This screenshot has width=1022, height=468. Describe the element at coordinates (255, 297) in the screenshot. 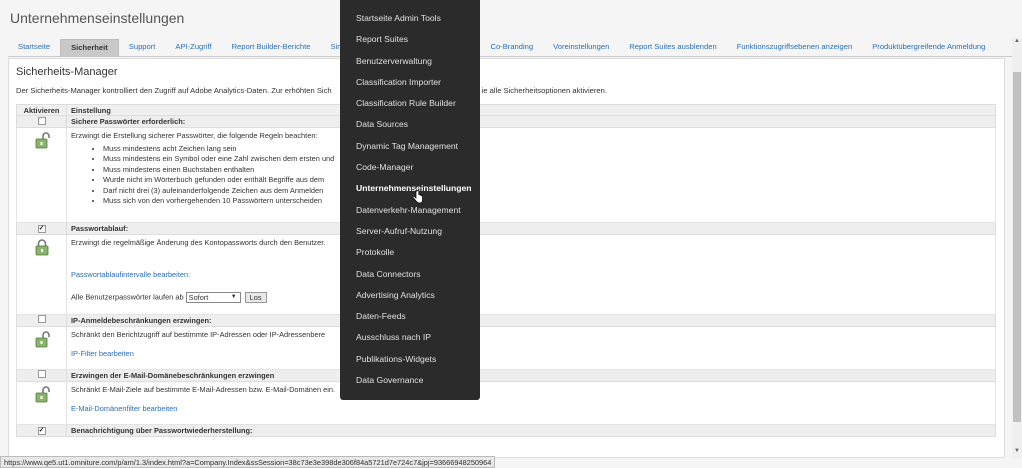

I see `go-button: Los` at that location.